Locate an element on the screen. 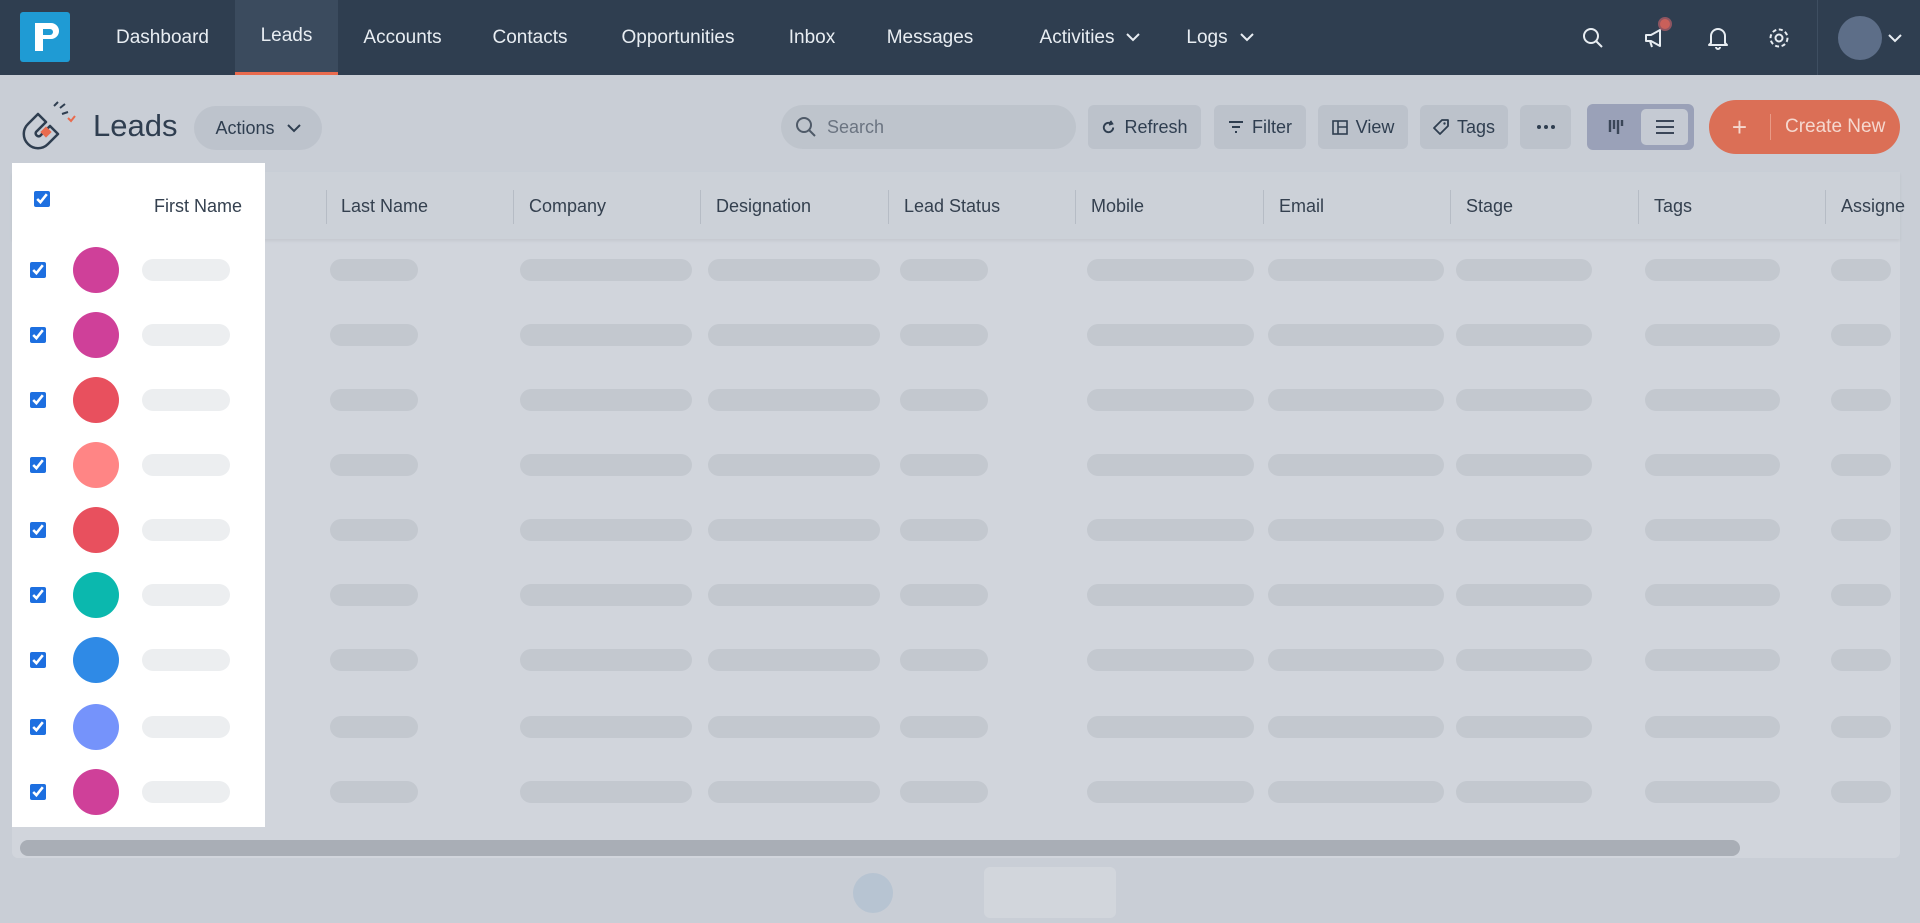  nav-opportunities: Opportunities is located at coordinates (678, 37).